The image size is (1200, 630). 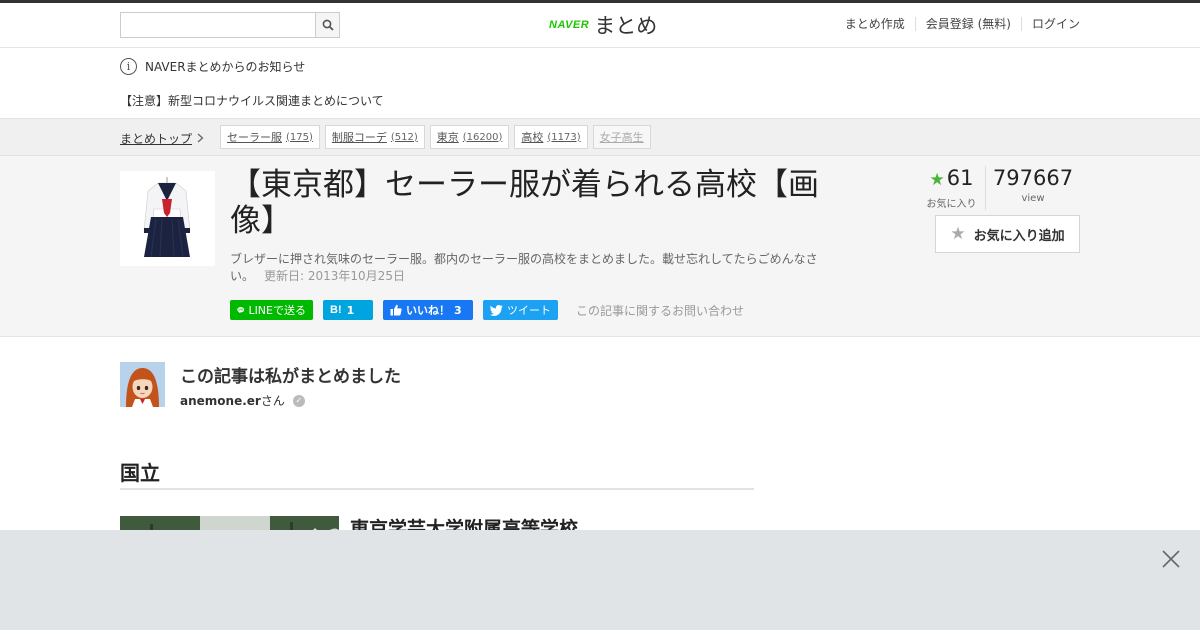 I want to click on avatar-image, so click(x=142, y=384).